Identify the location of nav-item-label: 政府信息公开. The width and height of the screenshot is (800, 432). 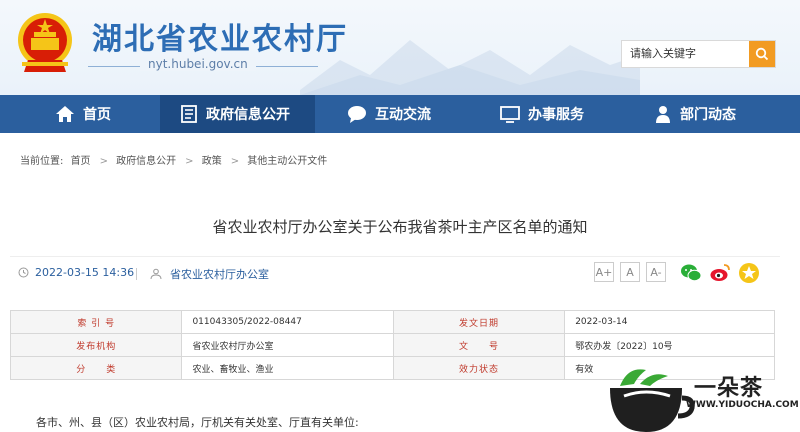
(248, 115).